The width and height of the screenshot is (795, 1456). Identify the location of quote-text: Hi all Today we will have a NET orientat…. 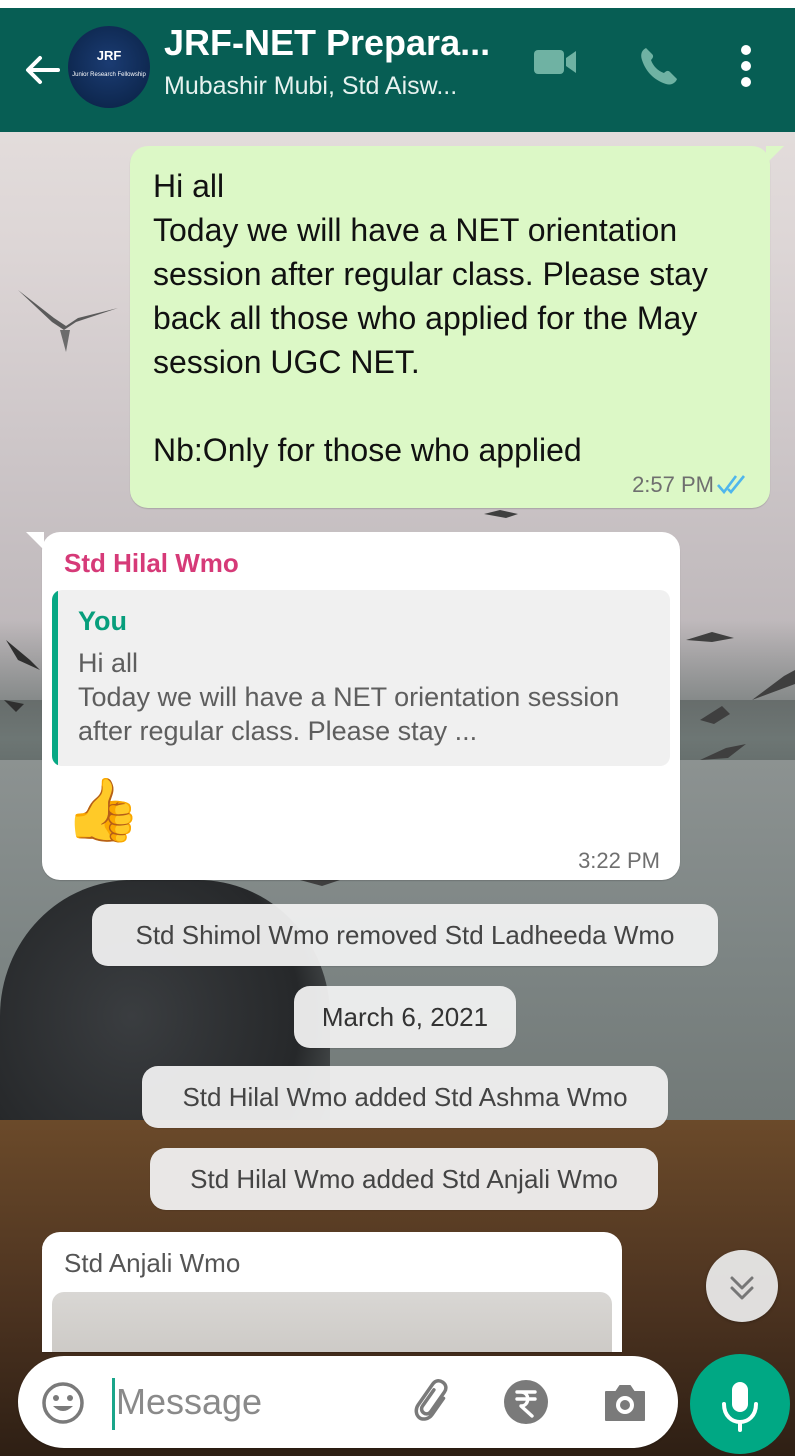
(349, 697).